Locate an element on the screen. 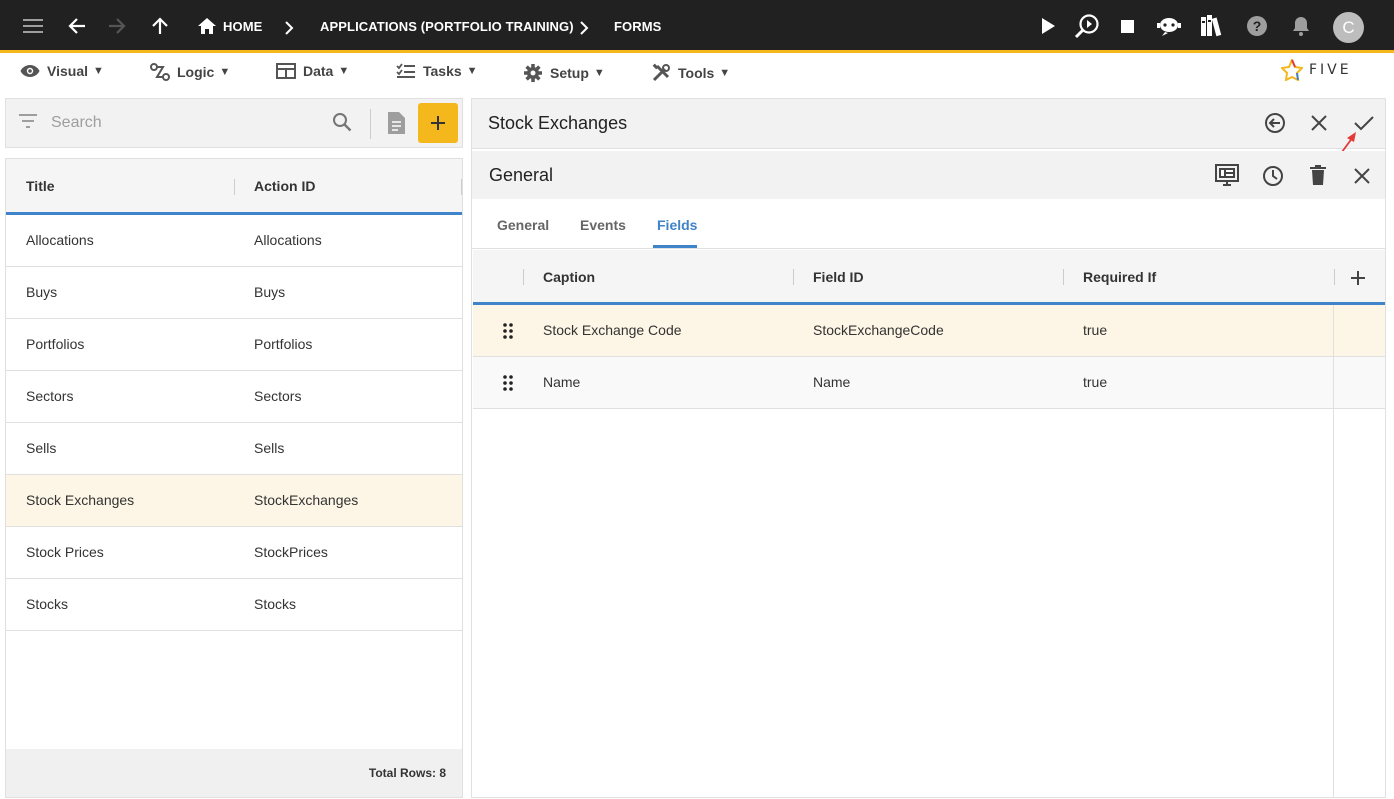 The height and width of the screenshot is (799, 1394). active-tab-indicator is located at coordinates (675, 246).